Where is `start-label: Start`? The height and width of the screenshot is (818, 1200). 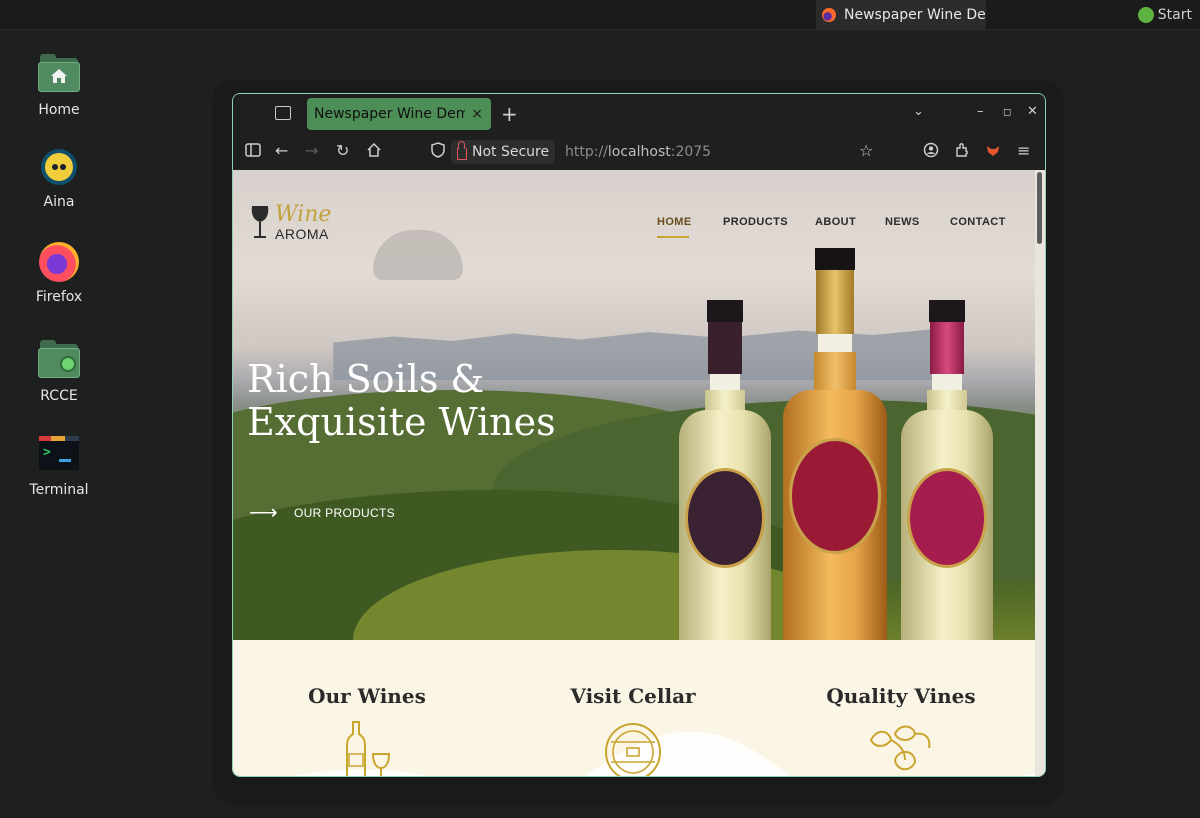 start-label: Start is located at coordinates (1174, 15).